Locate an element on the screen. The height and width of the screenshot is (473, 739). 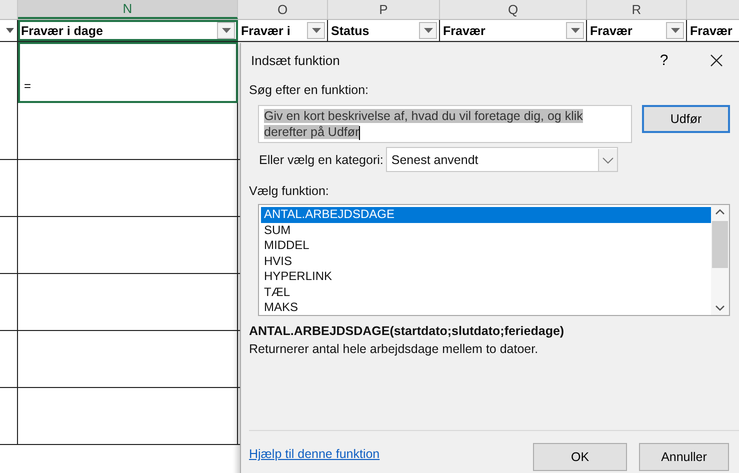
function-signature: ANTAL.ARBEJDSDAGE(startdato;slutdato;feriedage) is located at coordinates (406, 331).